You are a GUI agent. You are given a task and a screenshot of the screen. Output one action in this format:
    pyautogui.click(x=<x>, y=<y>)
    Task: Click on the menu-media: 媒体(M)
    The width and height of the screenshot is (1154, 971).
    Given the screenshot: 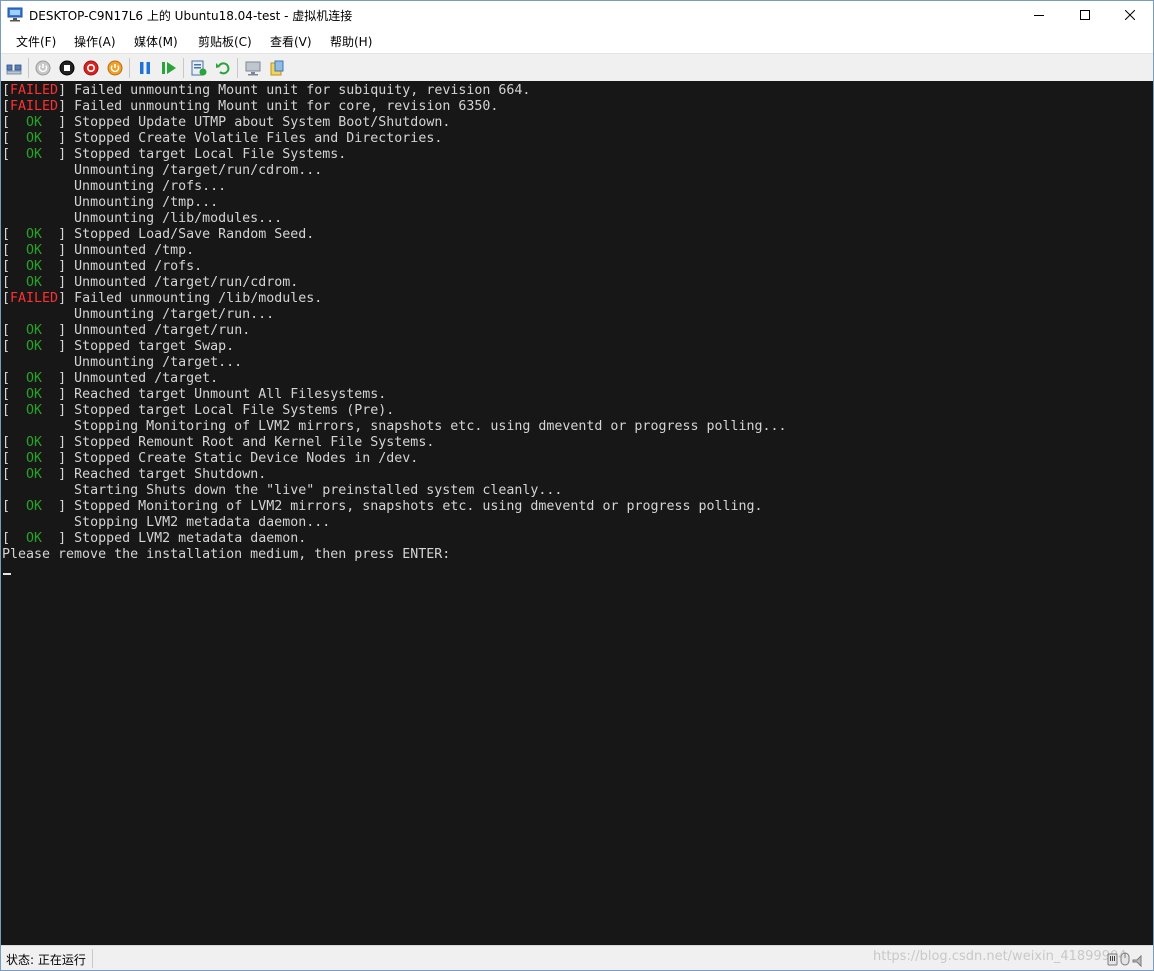 What is the action you would take?
    pyautogui.click(x=156, y=41)
    